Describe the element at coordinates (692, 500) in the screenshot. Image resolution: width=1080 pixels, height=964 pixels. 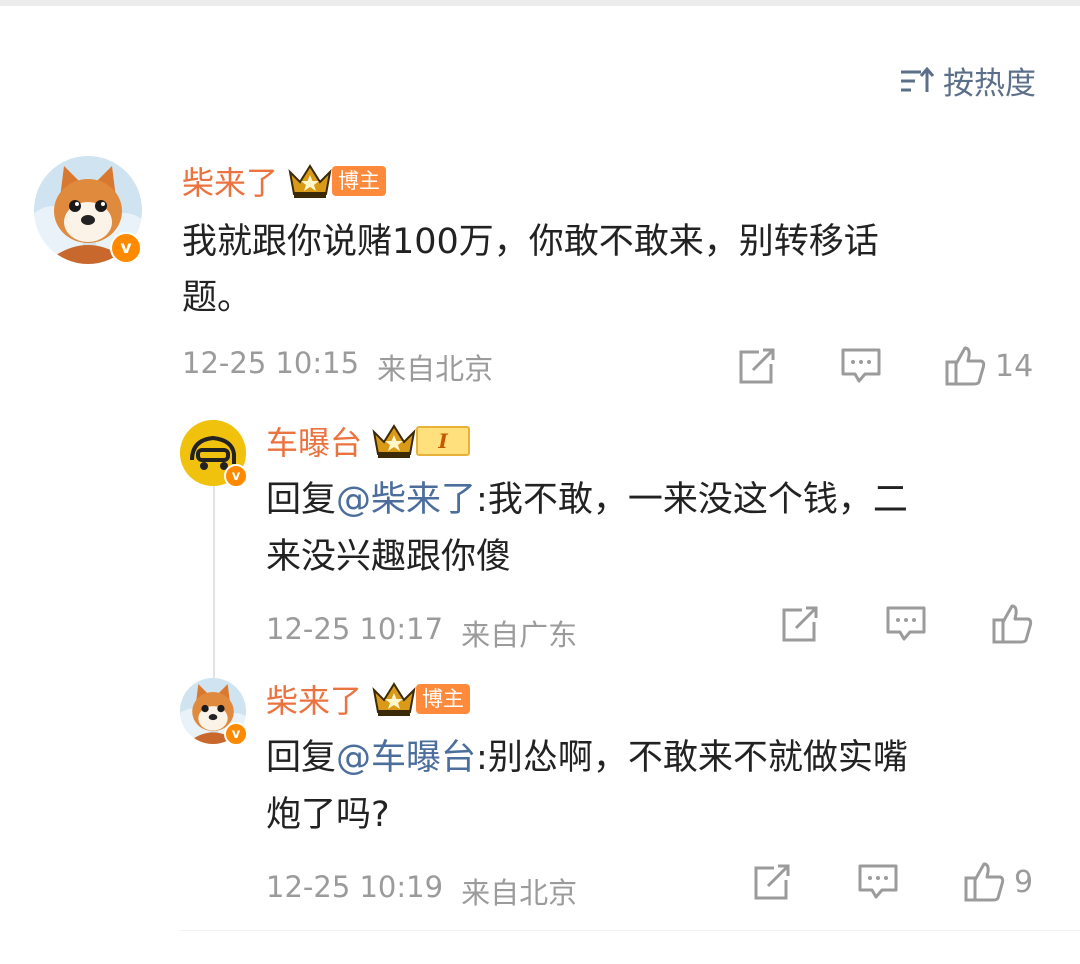
I see `reply-body: :我不敢，一来没这个钱，二` at that location.